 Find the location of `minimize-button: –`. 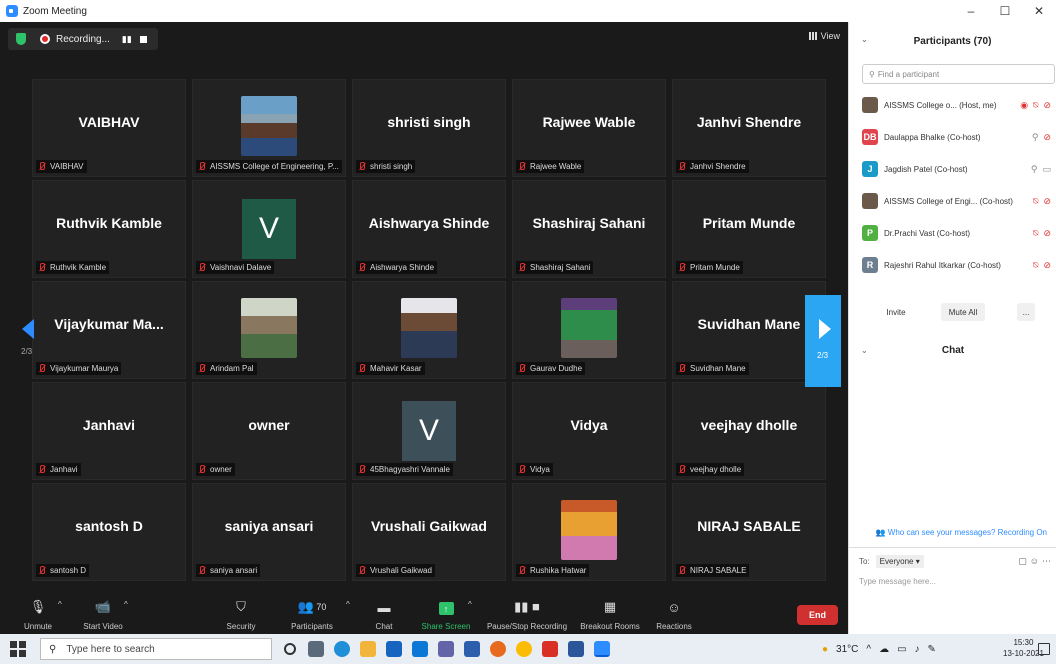

minimize-button: – is located at coordinates (971, 11).